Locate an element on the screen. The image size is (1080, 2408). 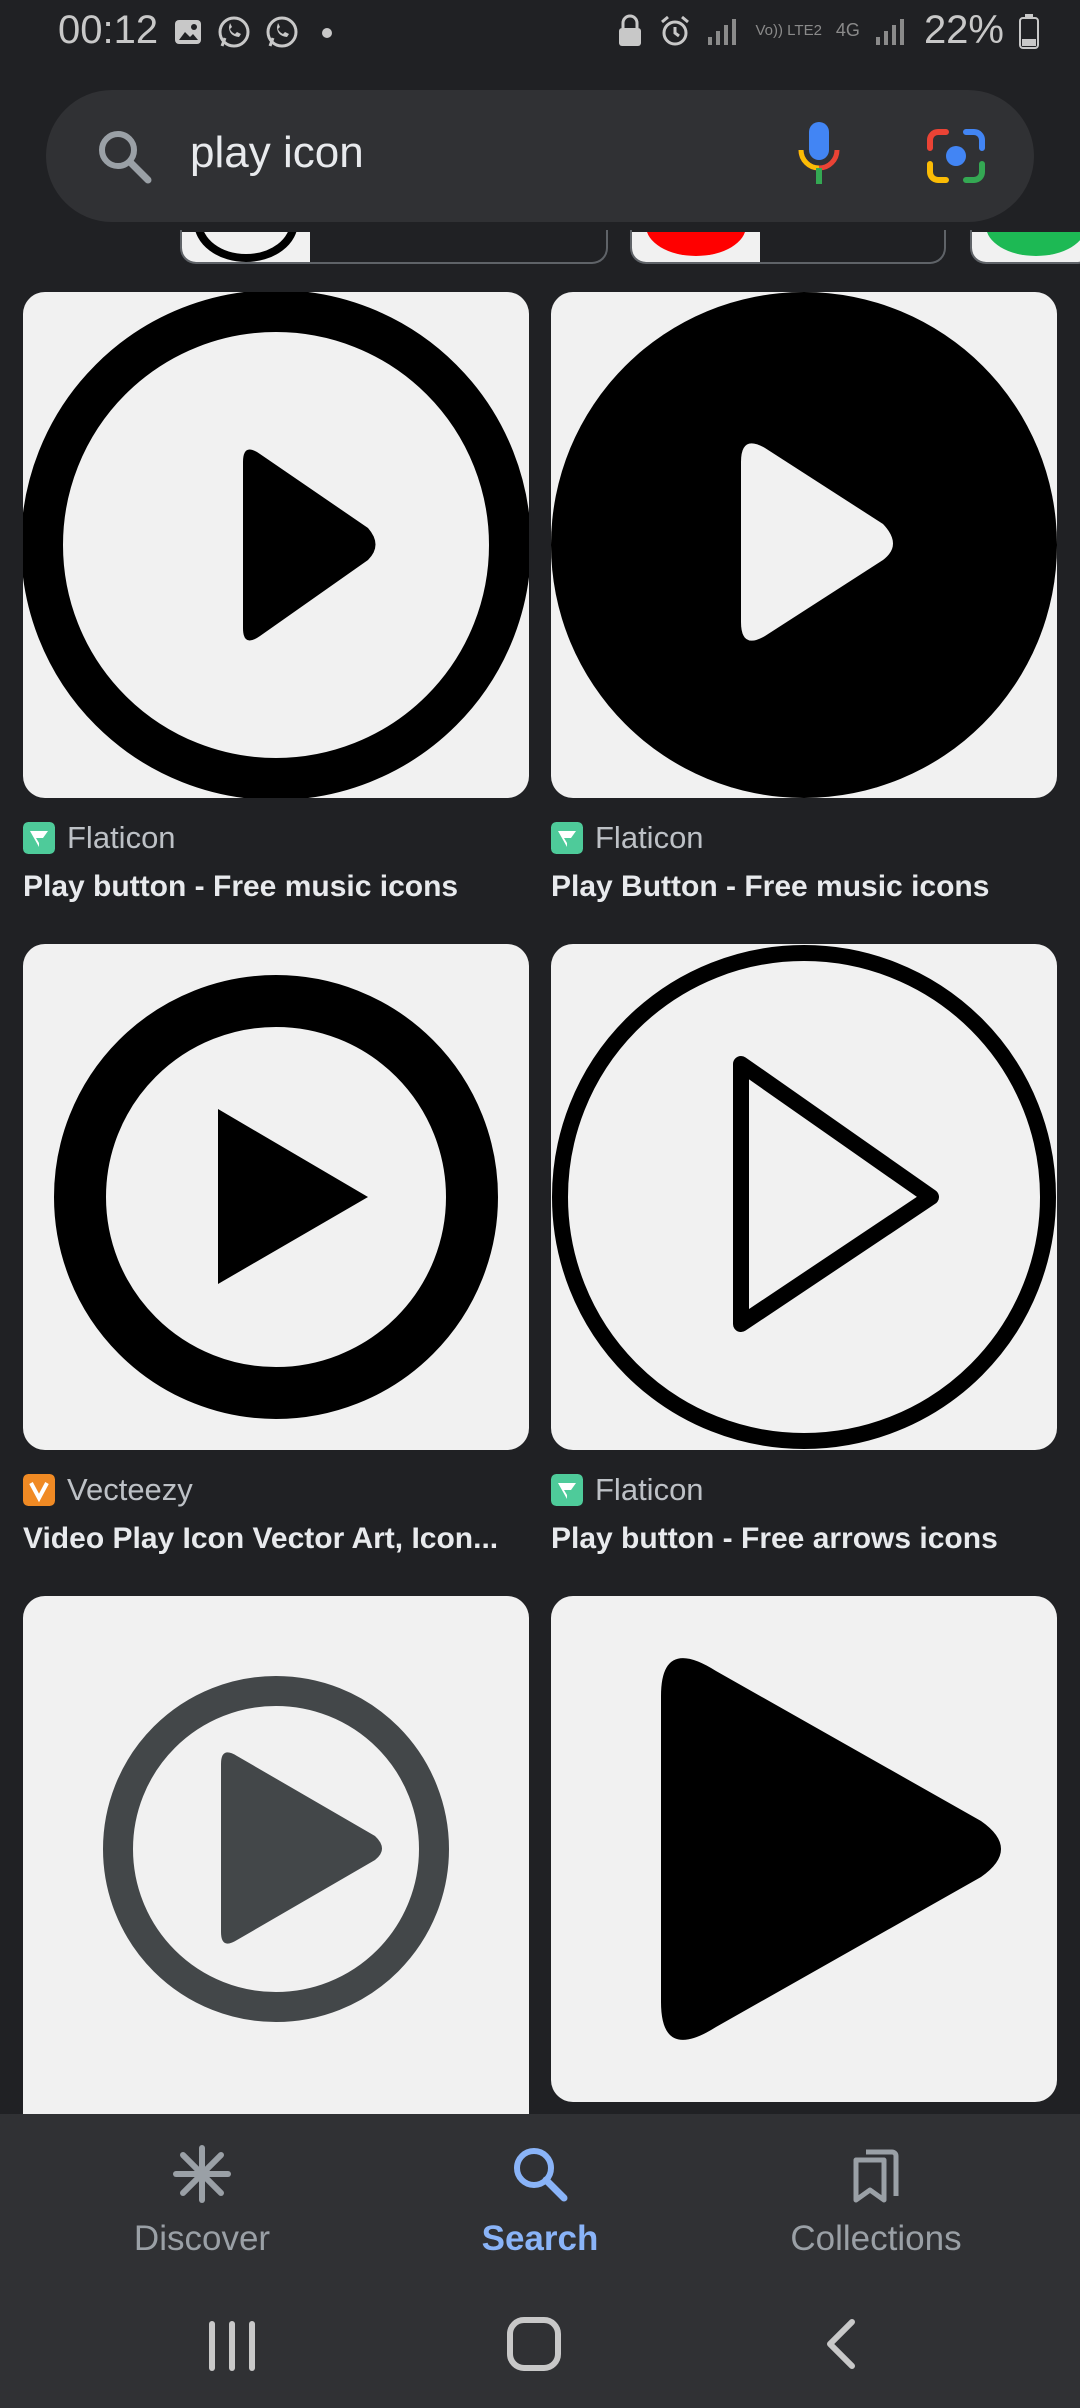
system-navigation-bar is located at coordinates (540, 2343).